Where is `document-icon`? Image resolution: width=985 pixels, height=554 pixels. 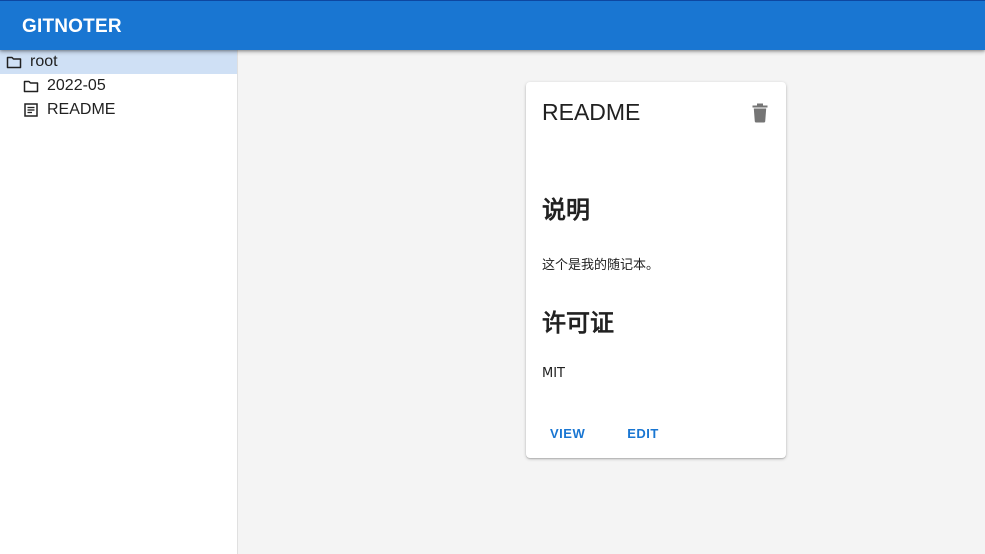 document-icon is located at coordinates (31, 110).